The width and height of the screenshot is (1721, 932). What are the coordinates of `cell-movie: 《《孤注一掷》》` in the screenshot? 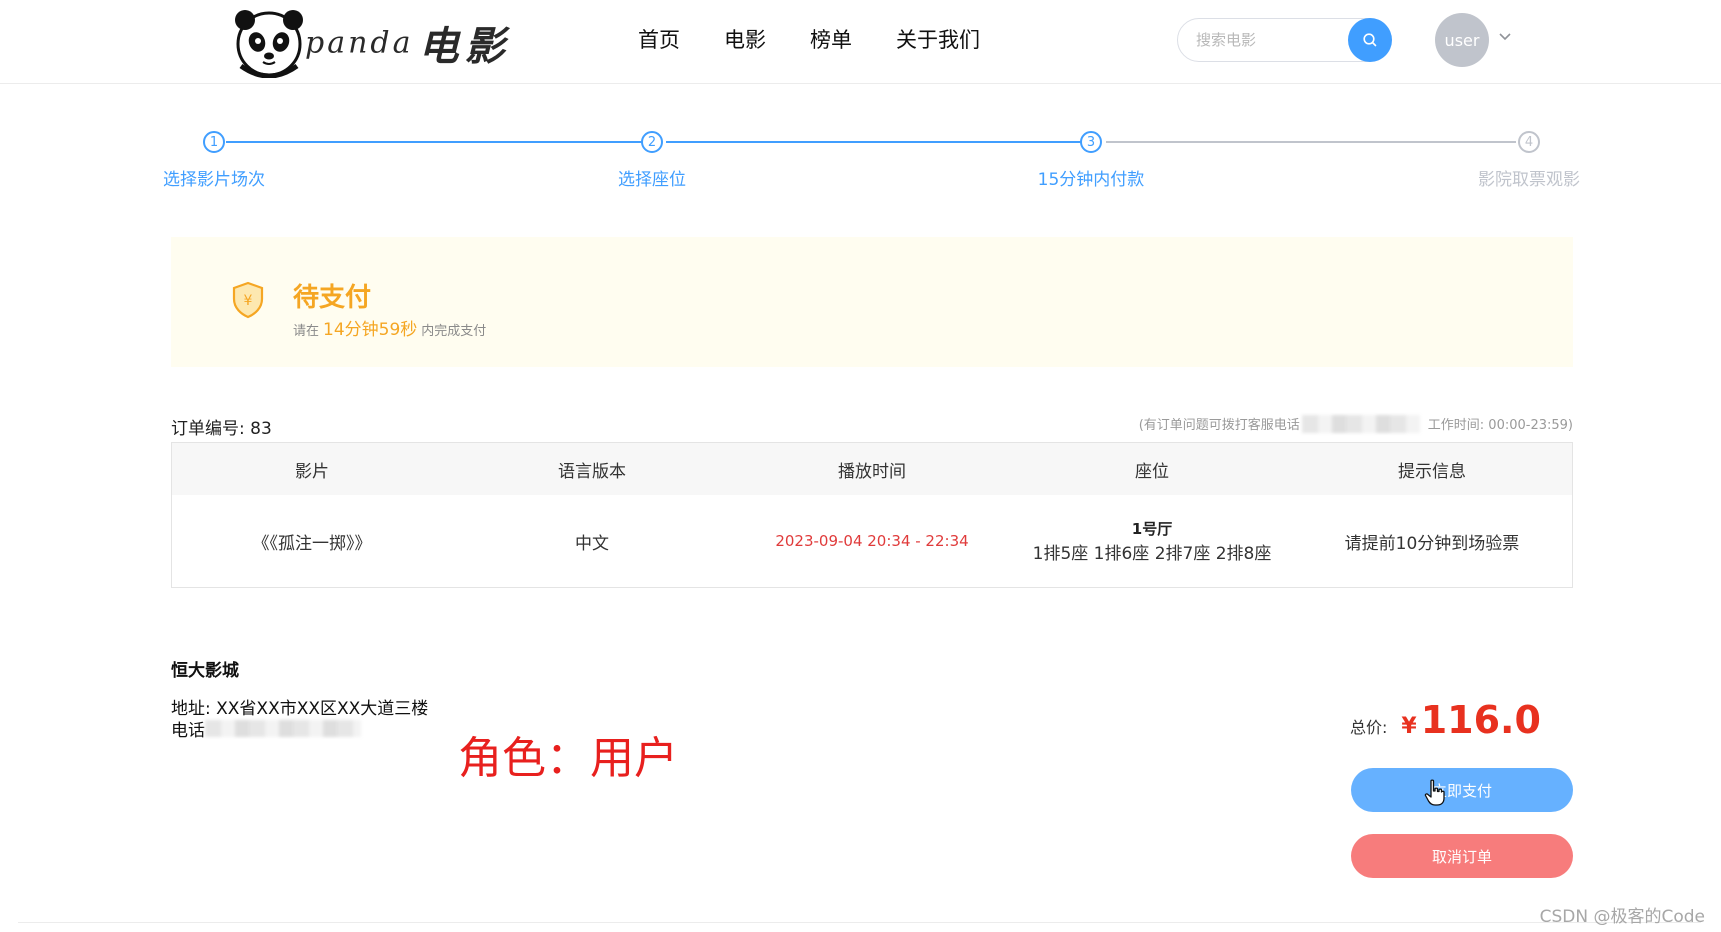 It's located at (312, 543).